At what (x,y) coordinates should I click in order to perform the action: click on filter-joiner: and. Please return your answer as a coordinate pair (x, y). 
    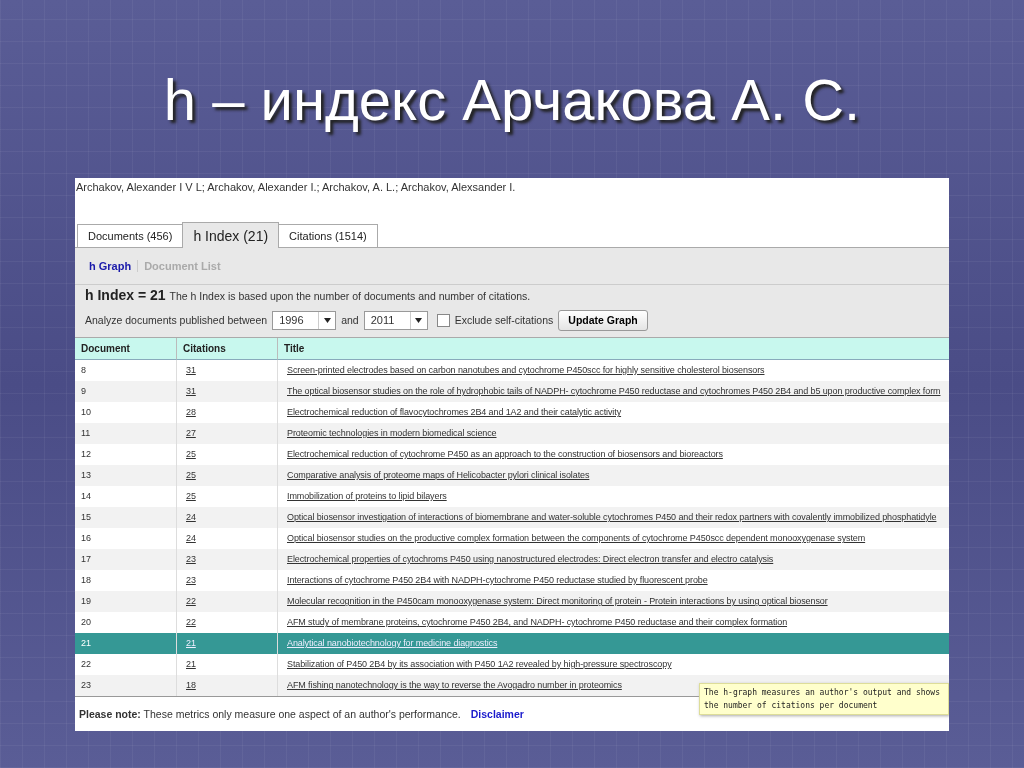
    Looking at the image, I should click on (350, 320).